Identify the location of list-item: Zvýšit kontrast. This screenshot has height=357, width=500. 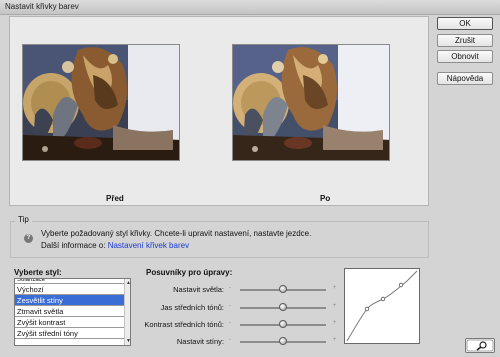
(69, 322).